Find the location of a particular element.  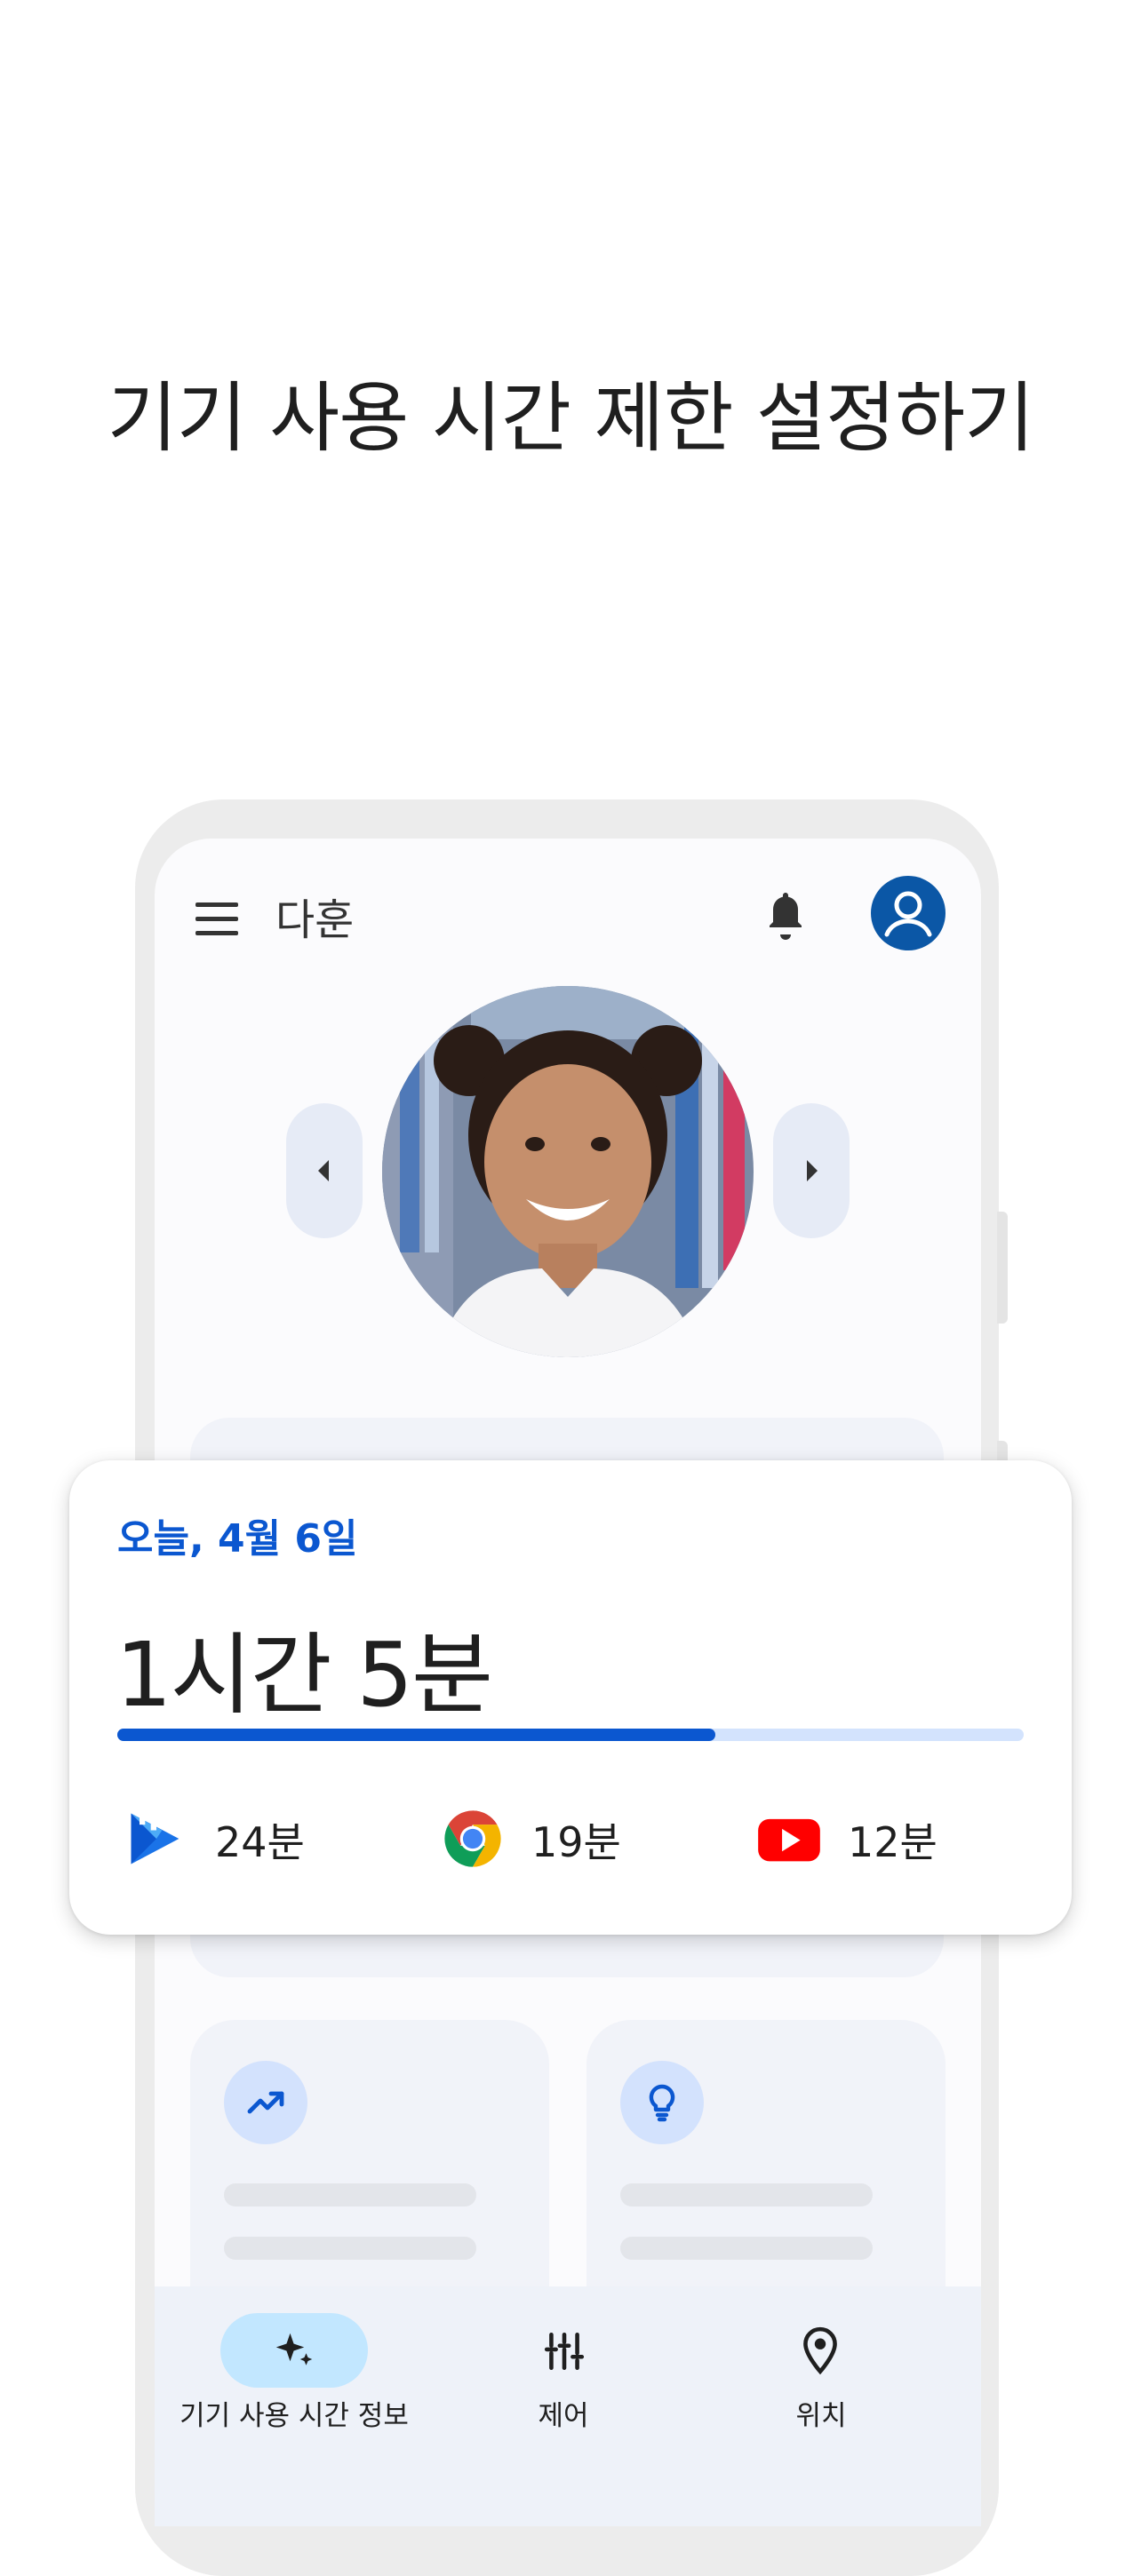

total-usage-time: 1시간 5분 is located at coordinates (304, 1675).